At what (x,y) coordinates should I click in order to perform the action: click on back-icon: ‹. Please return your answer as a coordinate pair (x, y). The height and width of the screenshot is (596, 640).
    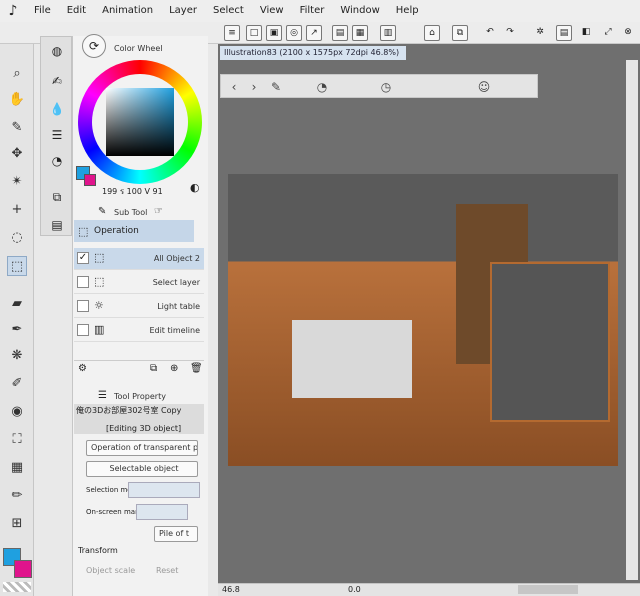
    Looking at the image, I should click on (234, 87).